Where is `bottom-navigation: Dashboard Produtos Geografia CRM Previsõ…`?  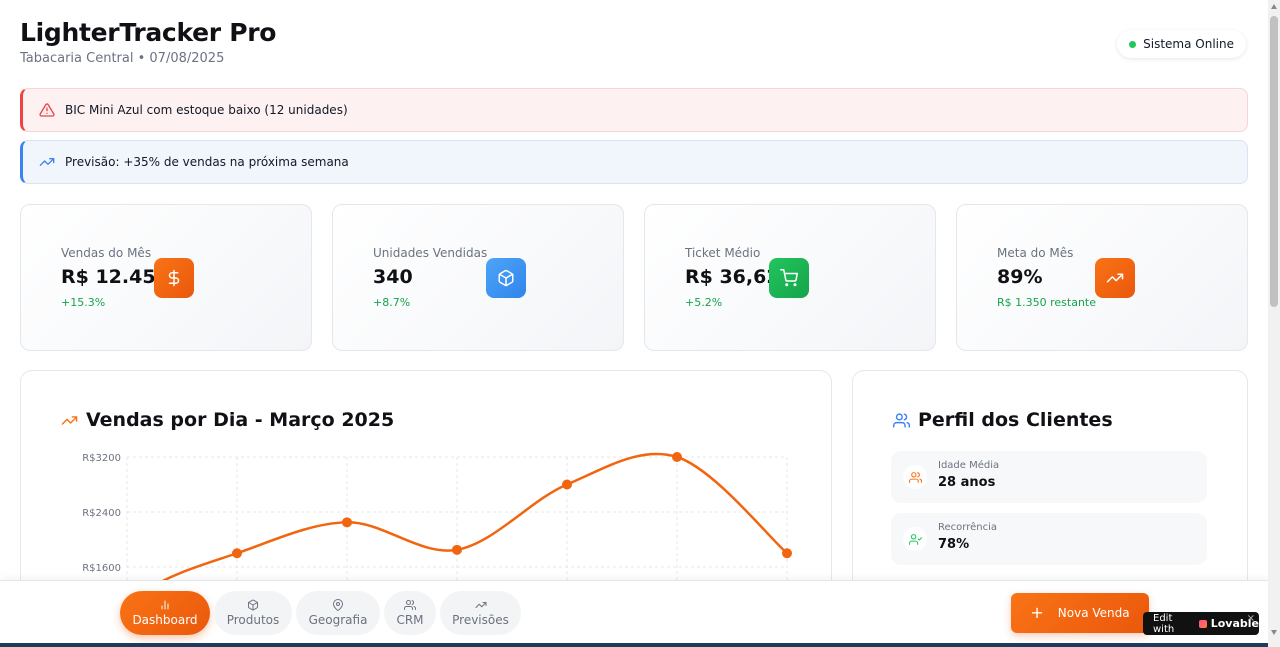
bottom-navigation: Dashboard Produtos Geografia CRM Previsõ… is located at coordinates (634, 613).